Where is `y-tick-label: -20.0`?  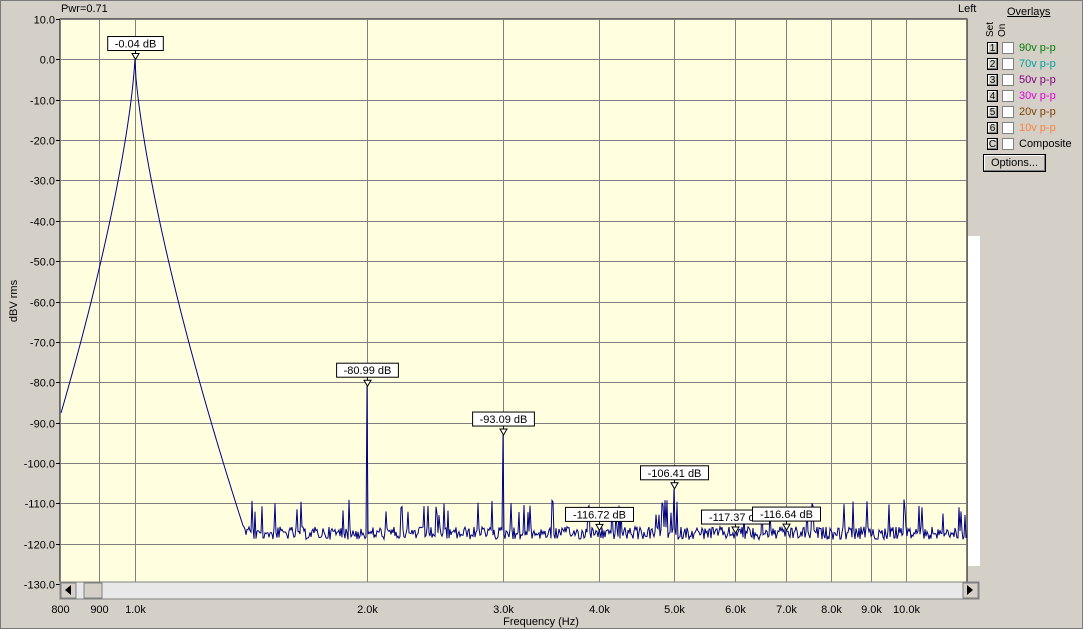 y-tick-label: -20.0 is located at coordinates (42, 142).